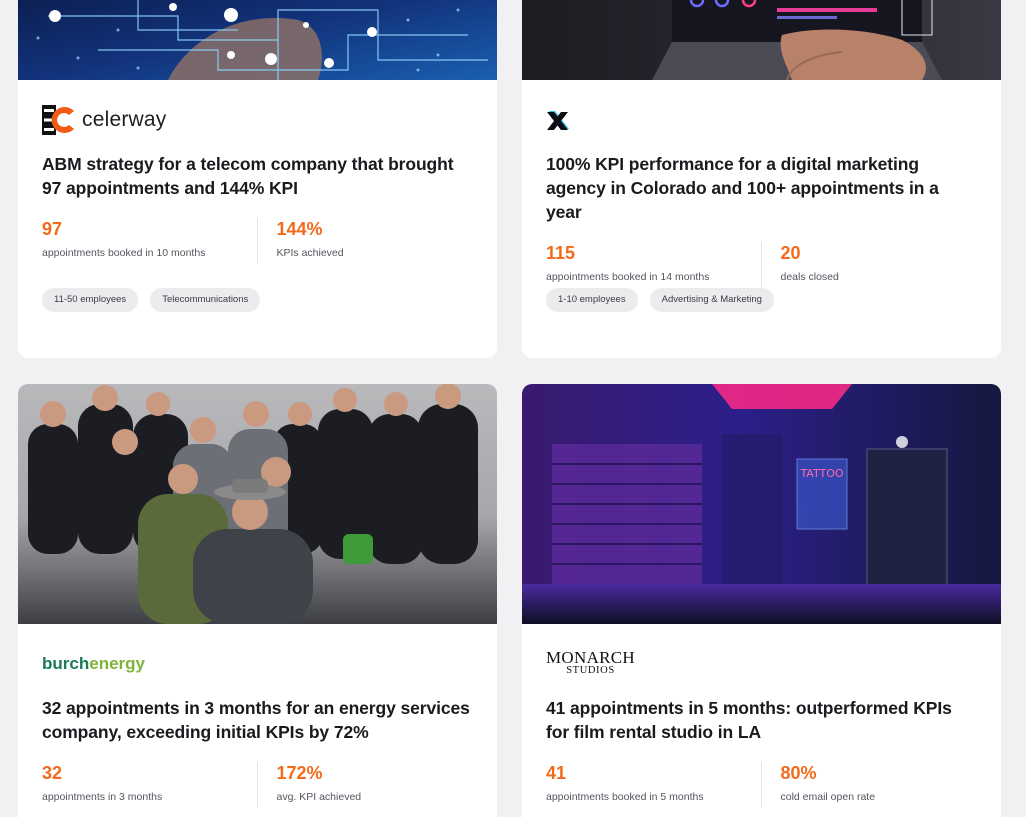 This screenshot has height=817, width=1026. Describe the element at coordinates (365, 241) in the screenshot. I see `stat: 144% KPIs achieved` at that location.